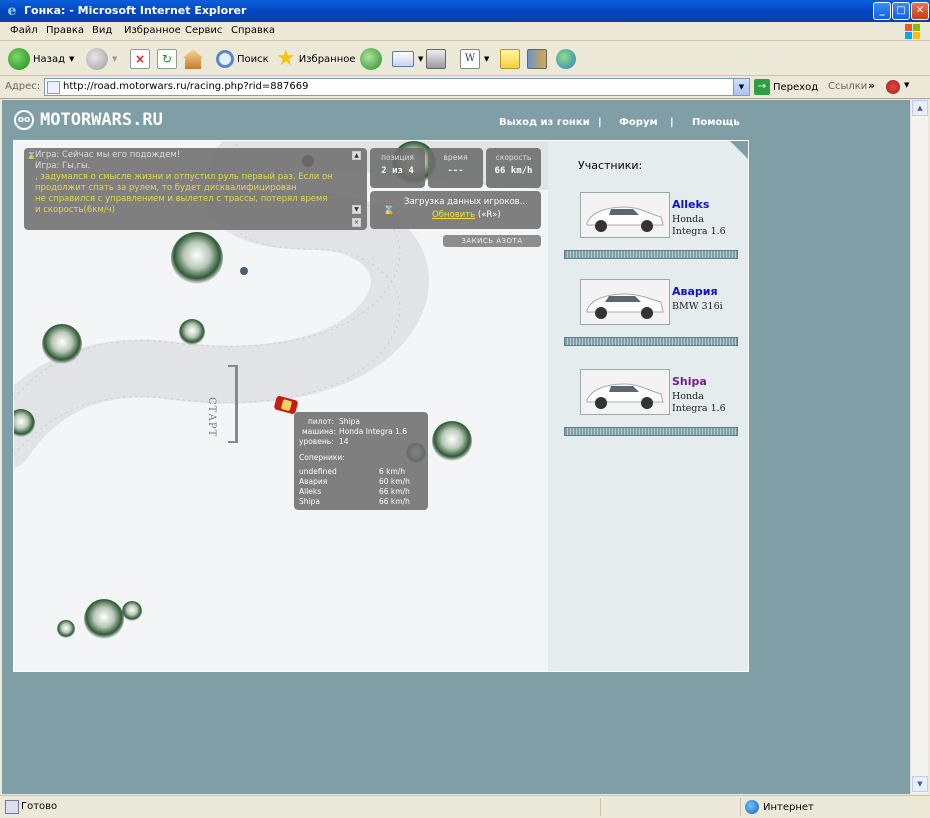 The width and height of the screenshot is (930, 818). I want to click on scroll-down-icon: ▼, so click(920, 784).